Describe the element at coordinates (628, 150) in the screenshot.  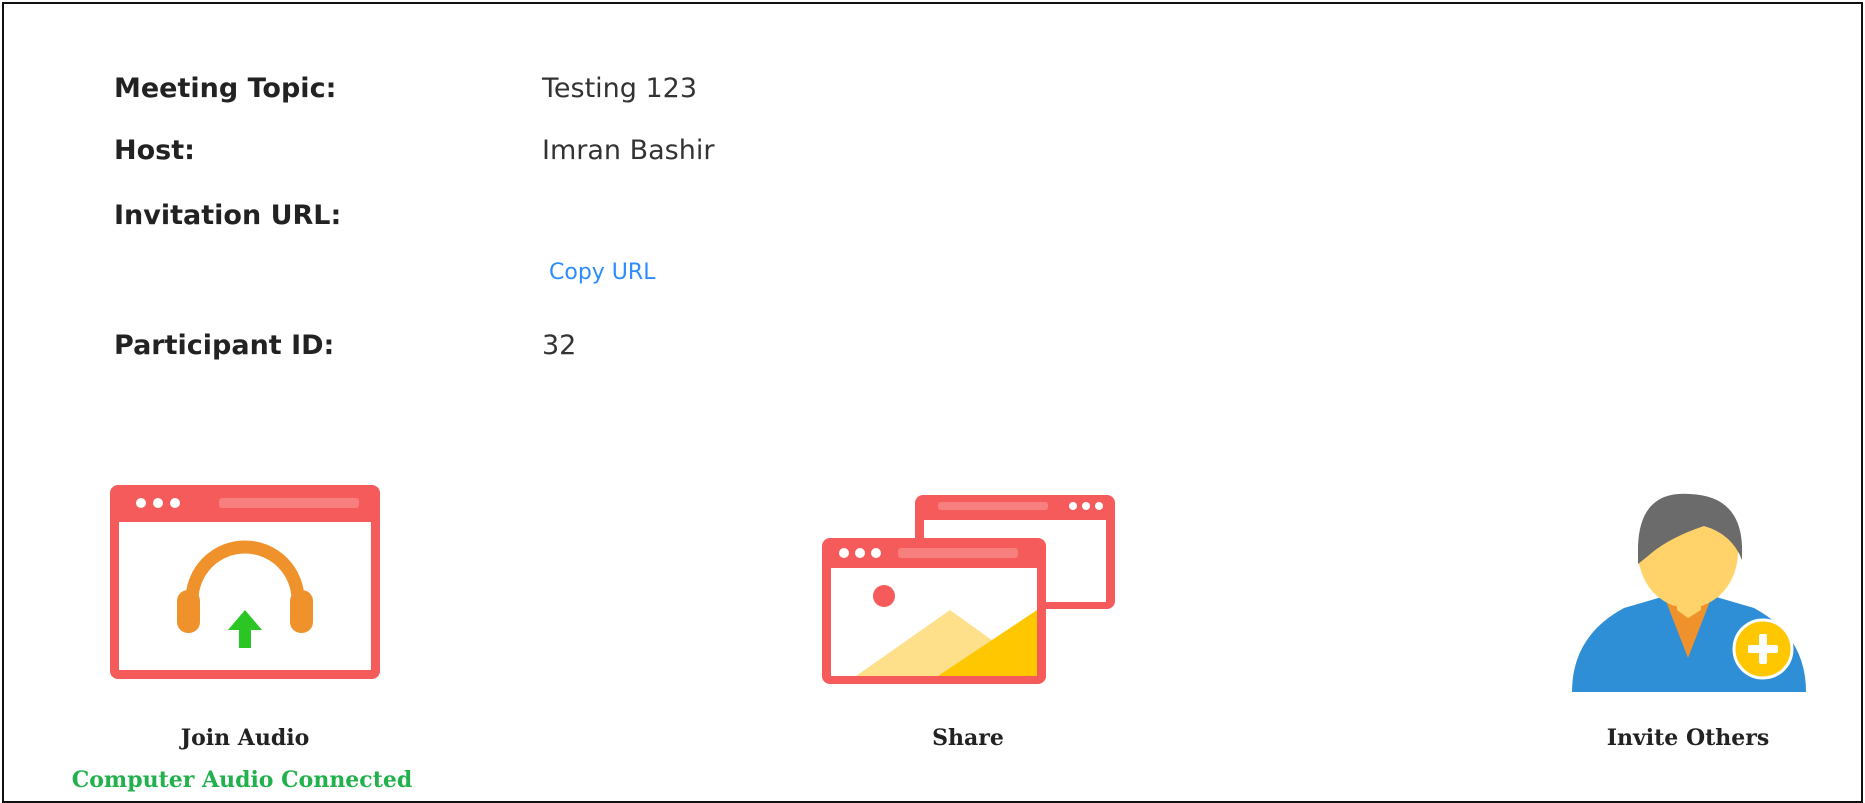
I see `host-value: Imran Bashir` at that location.